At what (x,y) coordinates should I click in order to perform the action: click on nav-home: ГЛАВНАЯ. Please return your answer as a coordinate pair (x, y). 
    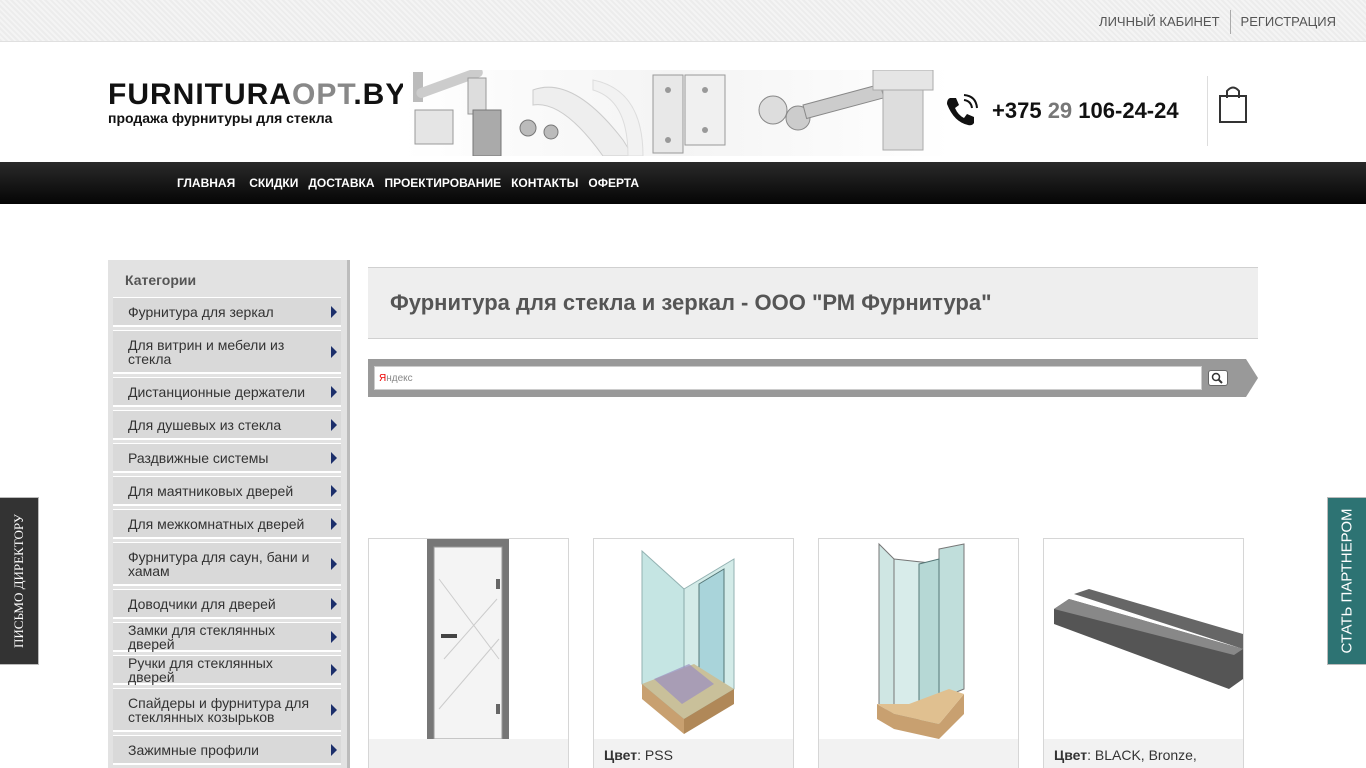
    Looking at the image, I should click on (206, 183).